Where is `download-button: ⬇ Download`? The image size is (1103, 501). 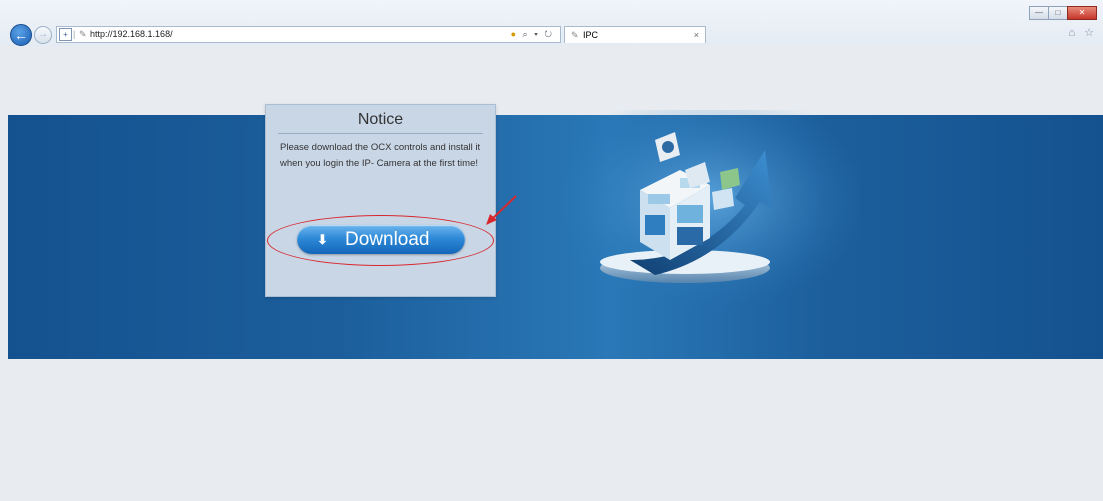 download-button: ⬇ Download is located at coordinates (381, 239).